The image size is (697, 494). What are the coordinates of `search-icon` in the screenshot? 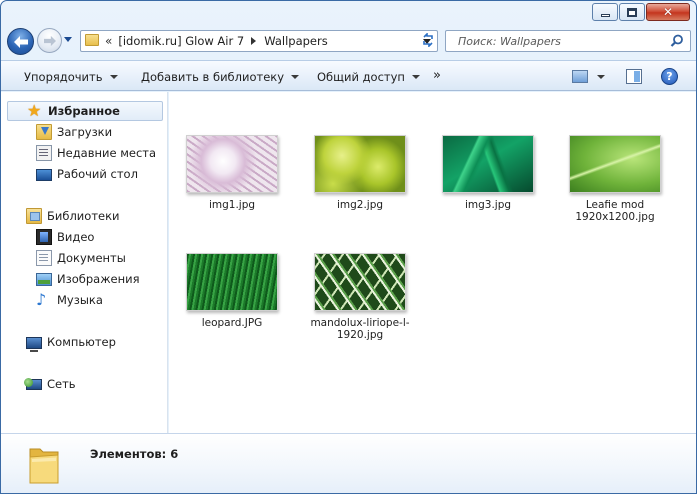 It's located at (677, 41).